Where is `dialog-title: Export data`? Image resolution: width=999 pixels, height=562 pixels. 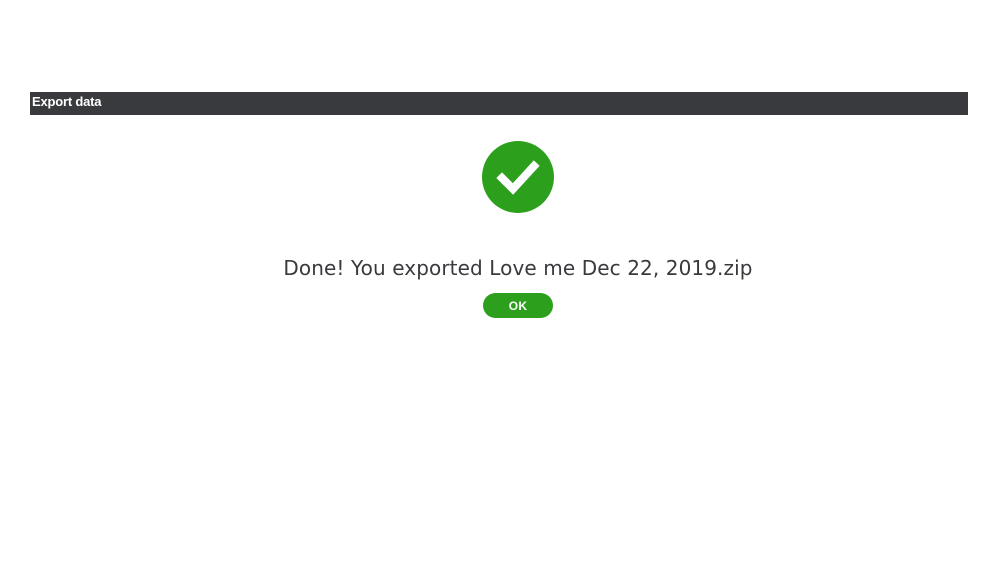 dialog-title: Export data is located at coordinates (67, 101).